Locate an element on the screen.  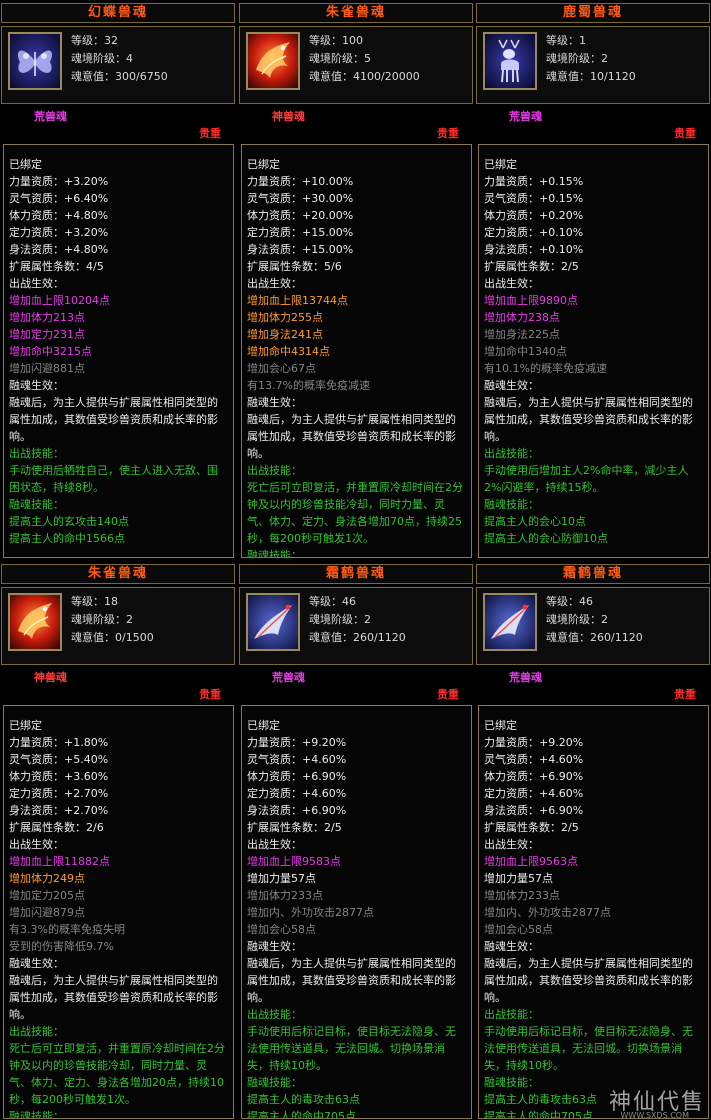
detail-line: 有3.3%的概率免疫失明 is located at coordinates (67, 929).